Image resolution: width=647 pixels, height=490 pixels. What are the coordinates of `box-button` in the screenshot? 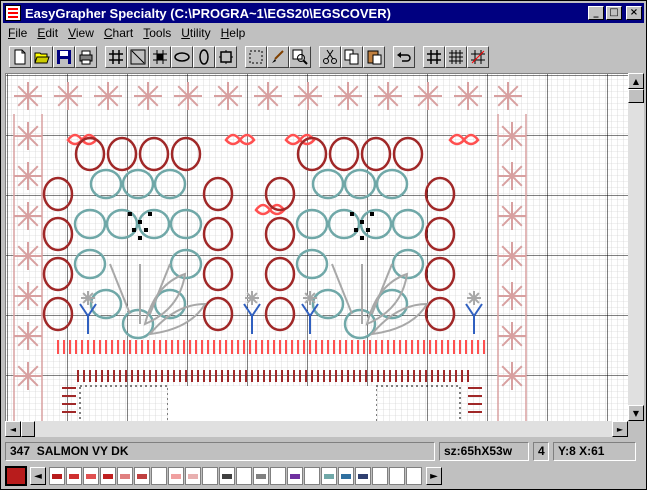 It's located at (226, 57).